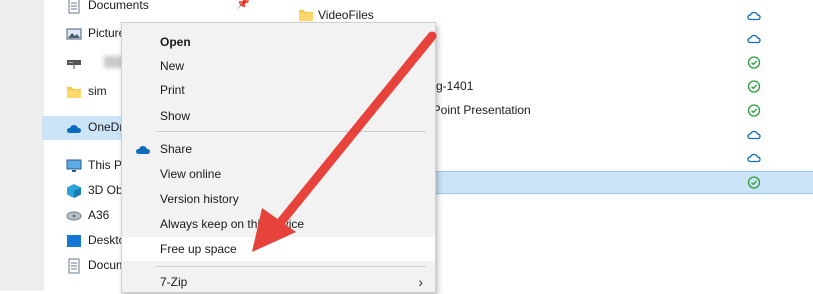 This screenshot has width=813, height=294. Describe the element at coordinates (74, 34) in the screenshot. I see `pictures-icon` at that location.